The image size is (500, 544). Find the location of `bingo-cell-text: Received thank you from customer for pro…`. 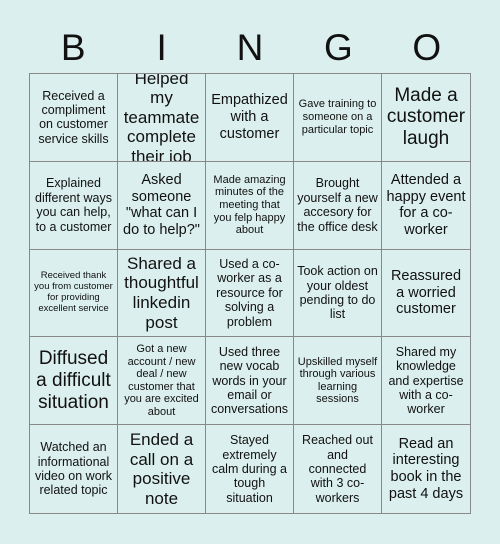

bingo-cell-text: Received thank you from customer for pro… is located at coordinates (73, 292).